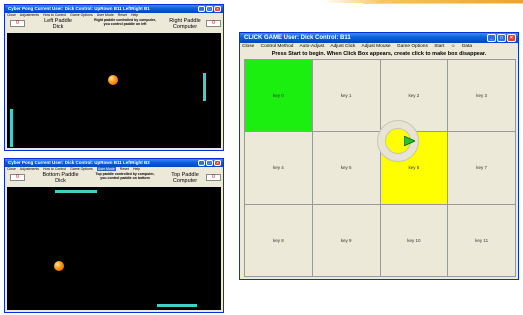  I want to click on bottom-paddle, so click(177, 305).